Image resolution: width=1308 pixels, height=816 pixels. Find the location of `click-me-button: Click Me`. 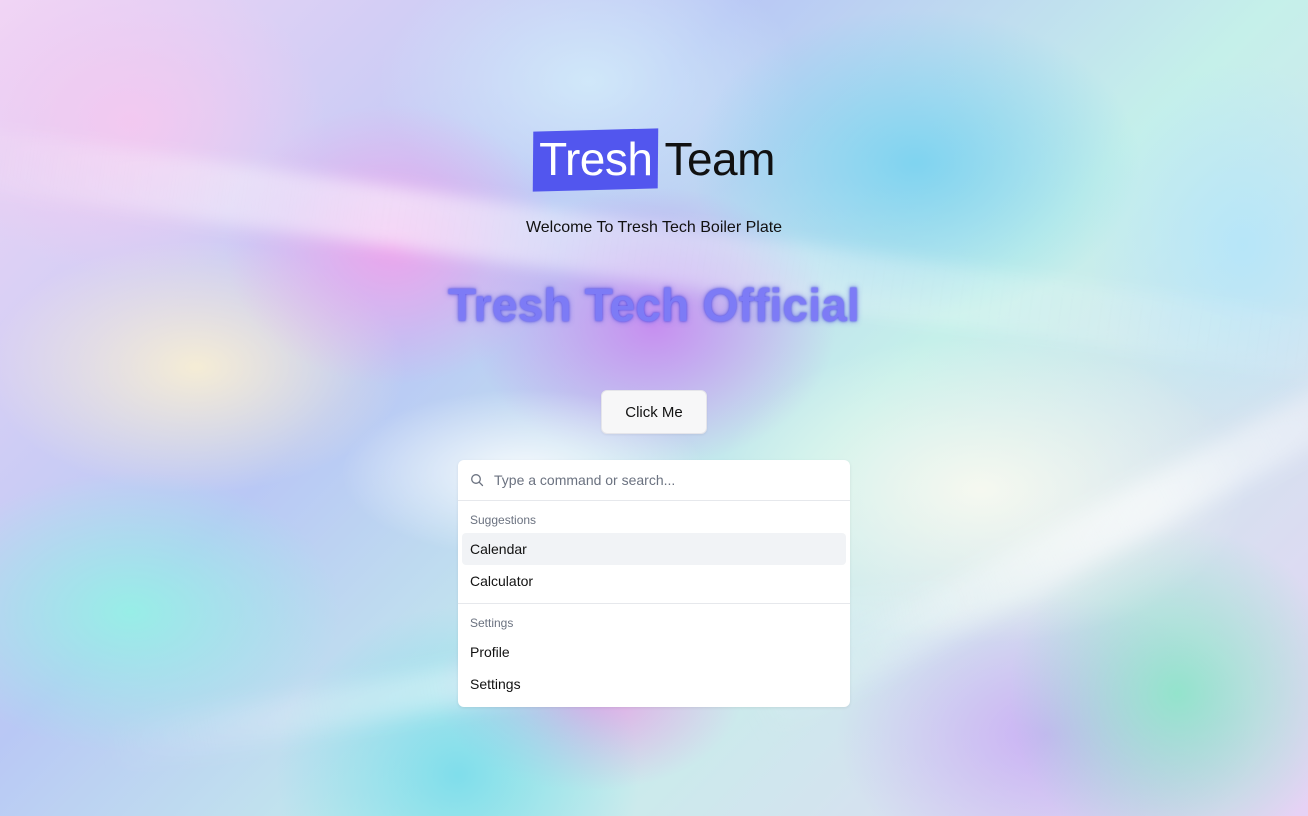

click-me-button: Click Me is located at coordinates (654, 412).